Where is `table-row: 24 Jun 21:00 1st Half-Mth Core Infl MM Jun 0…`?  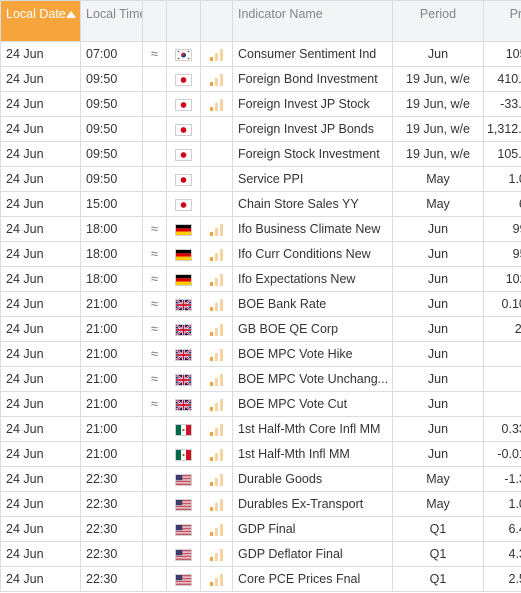
table-row: 24 Jun 21:00 1st Half-Mth Core Infl MM Jun 0… is located at coordinates (260, 429).